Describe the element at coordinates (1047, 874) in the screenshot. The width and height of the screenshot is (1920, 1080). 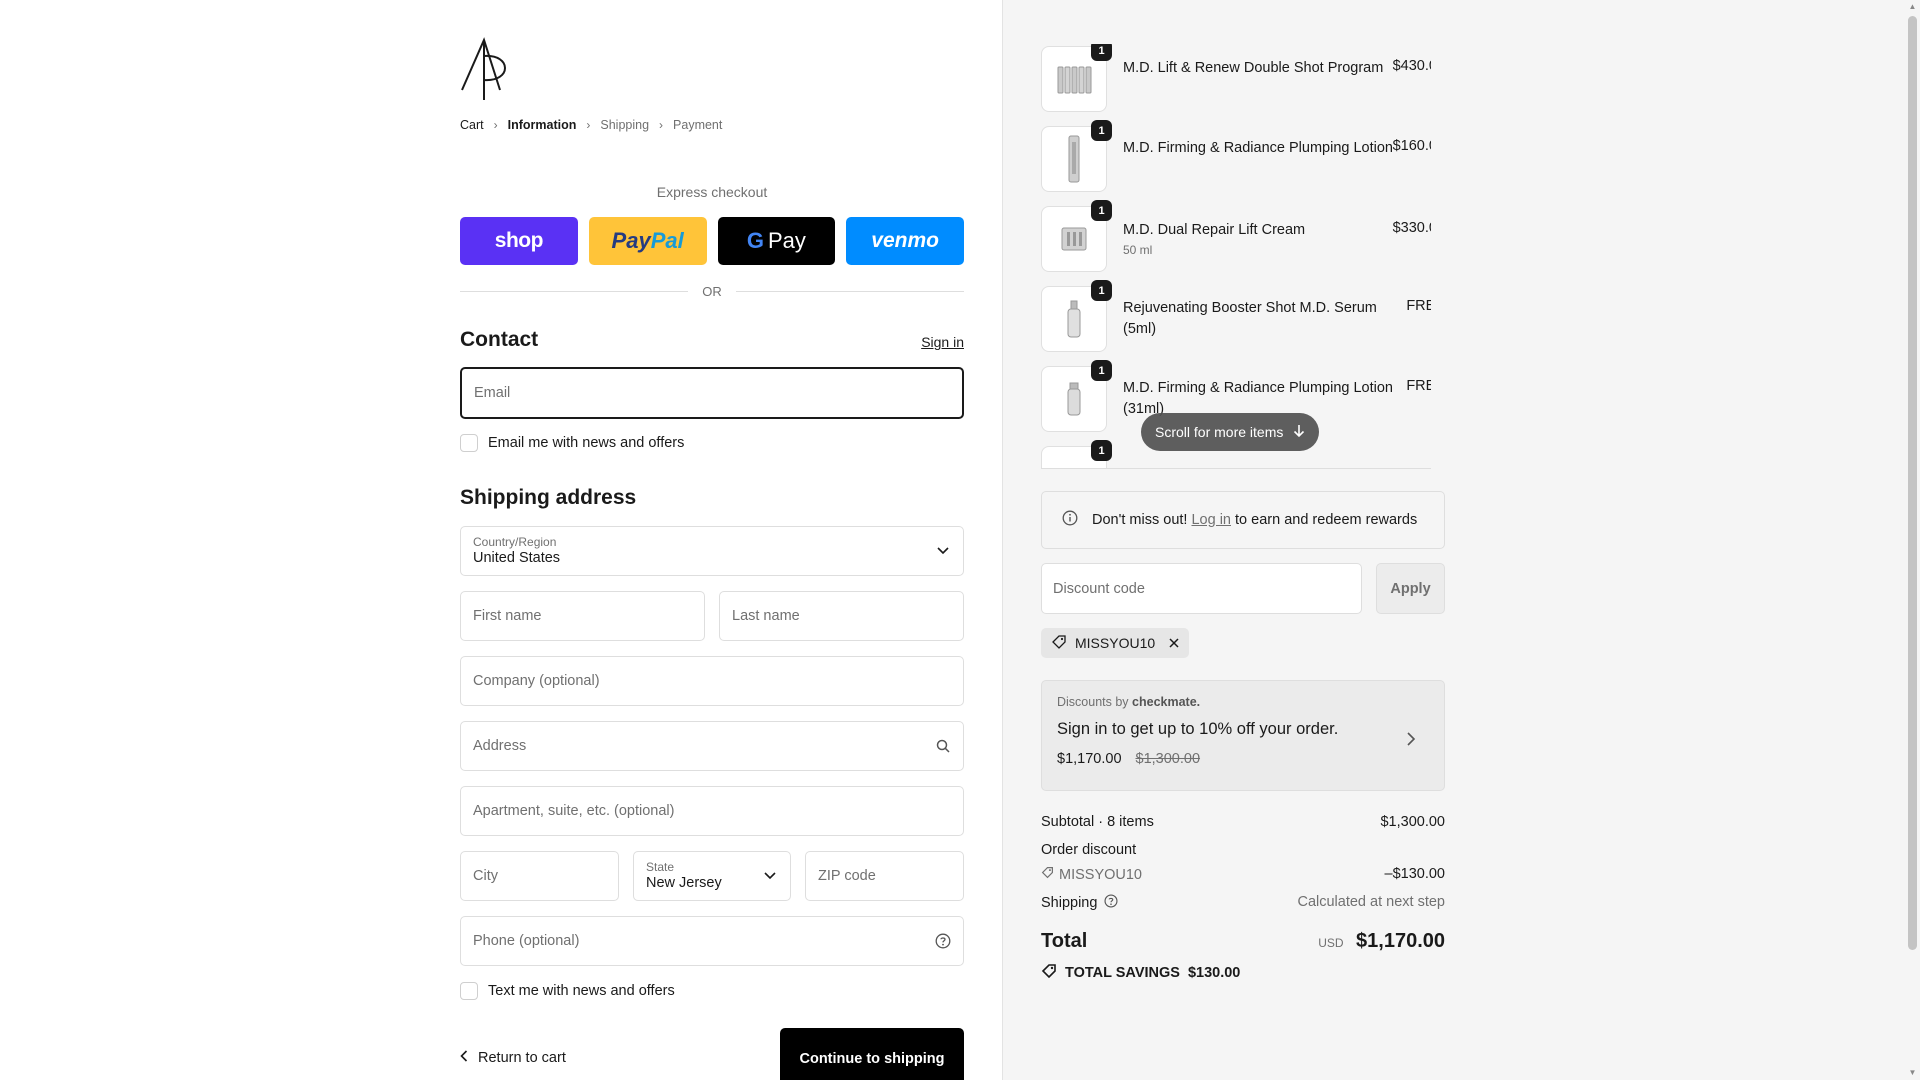
I see `tag-icon` at that location.